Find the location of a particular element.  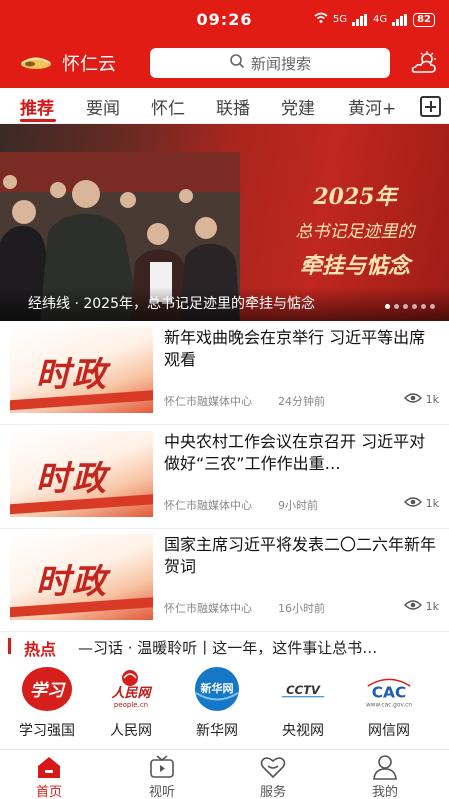

xuexi-logo-text: 学习 is located at coordinates (48, 691).